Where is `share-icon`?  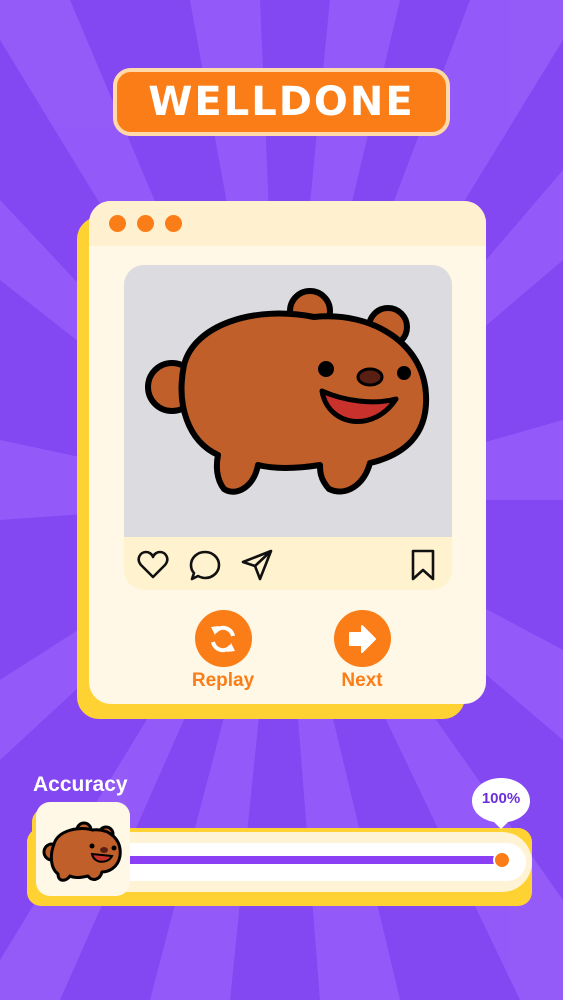 share-icon is located at coordinates (257, 565).